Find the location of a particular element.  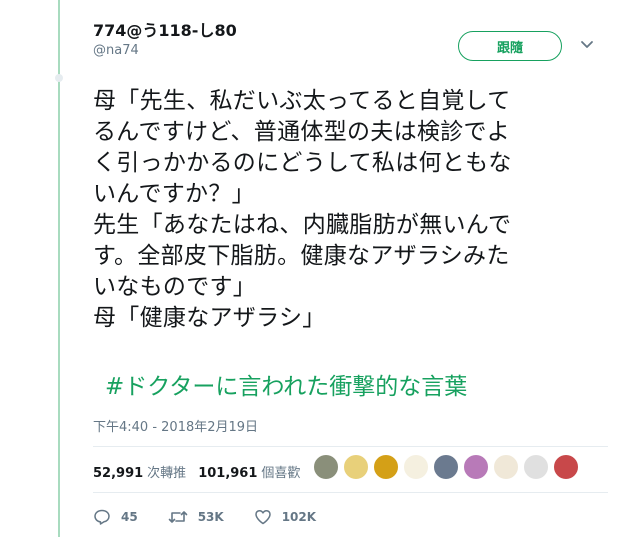

tweet-line: 母「健康なアザラシ」 is located at coordinates (209, 318).